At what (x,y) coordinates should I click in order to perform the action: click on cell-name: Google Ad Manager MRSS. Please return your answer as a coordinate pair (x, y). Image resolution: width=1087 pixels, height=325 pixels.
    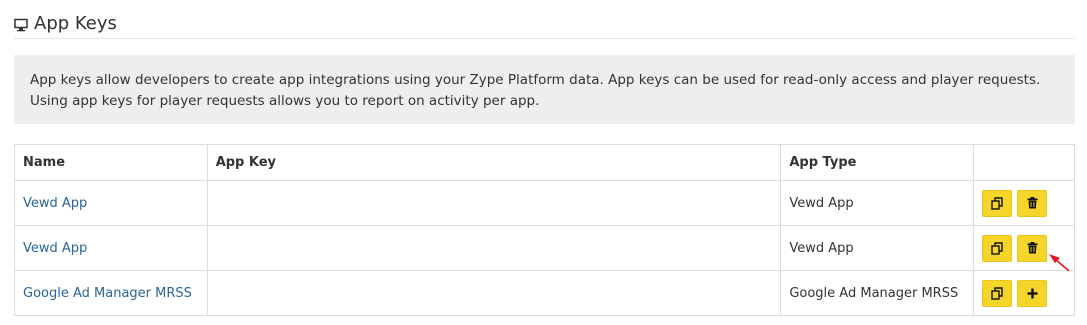
    Looking at the image, I should click on (111, 293).